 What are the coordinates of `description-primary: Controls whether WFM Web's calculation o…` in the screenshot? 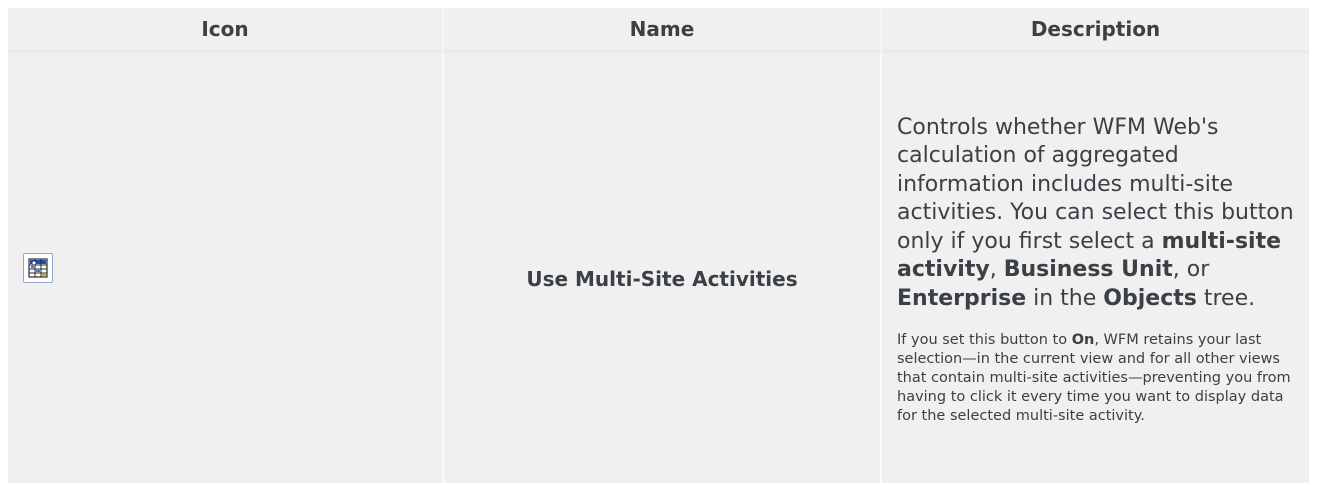 It's located at (1095, 212).